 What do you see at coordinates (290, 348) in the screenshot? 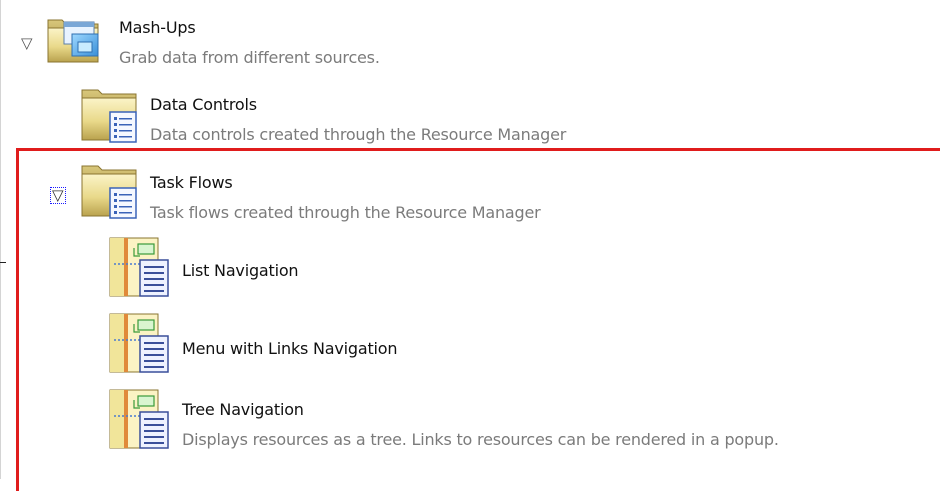
I see `item-title: Menu with Links Navigation` at bounding box center [290, 348].